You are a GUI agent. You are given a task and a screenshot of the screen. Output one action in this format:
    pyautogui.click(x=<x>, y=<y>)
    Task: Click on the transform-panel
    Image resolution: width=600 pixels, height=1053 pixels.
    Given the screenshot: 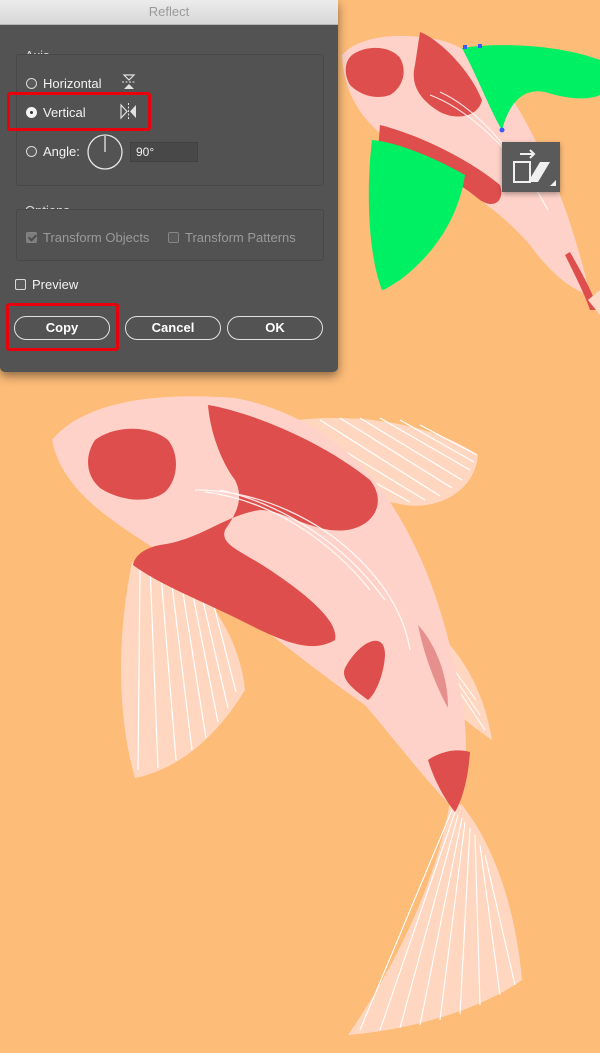 What is the action you would take?
    pyautogui.click(x=531, y=167)
    